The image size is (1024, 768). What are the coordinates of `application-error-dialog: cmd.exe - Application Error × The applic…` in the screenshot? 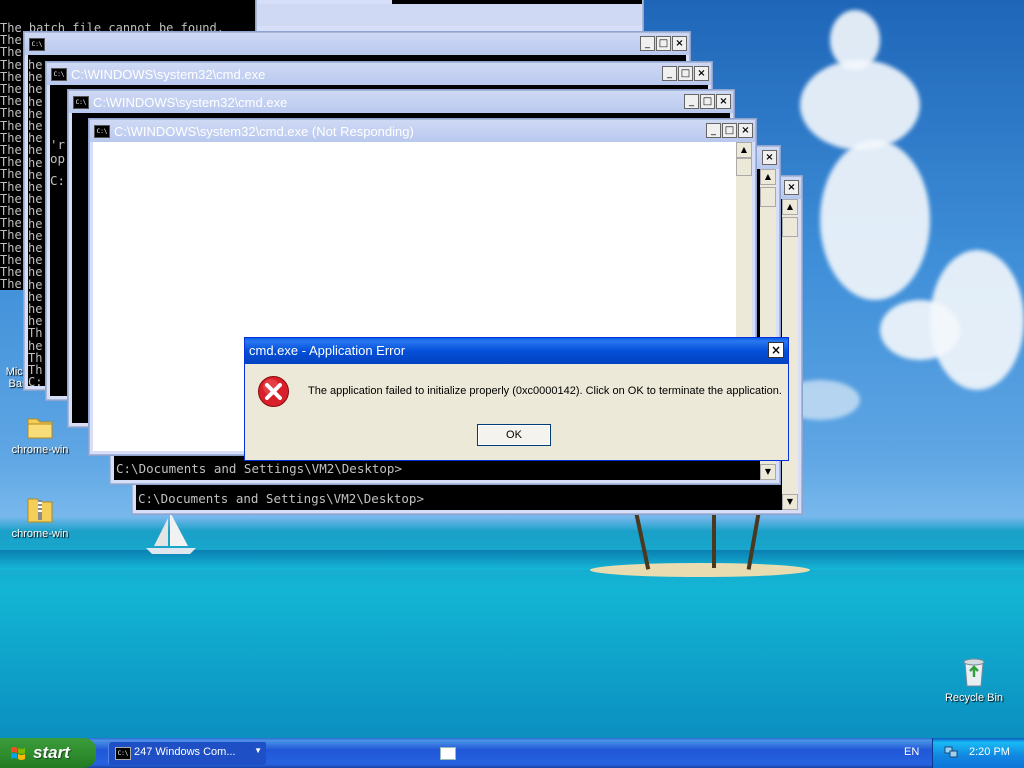 It's located at (516, 399).